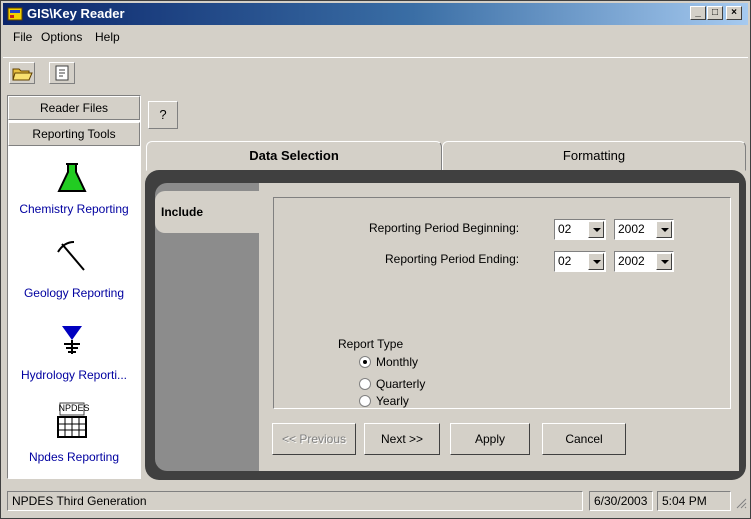  I want to click on report-type-yearly: Yearly, so click(384, 401).